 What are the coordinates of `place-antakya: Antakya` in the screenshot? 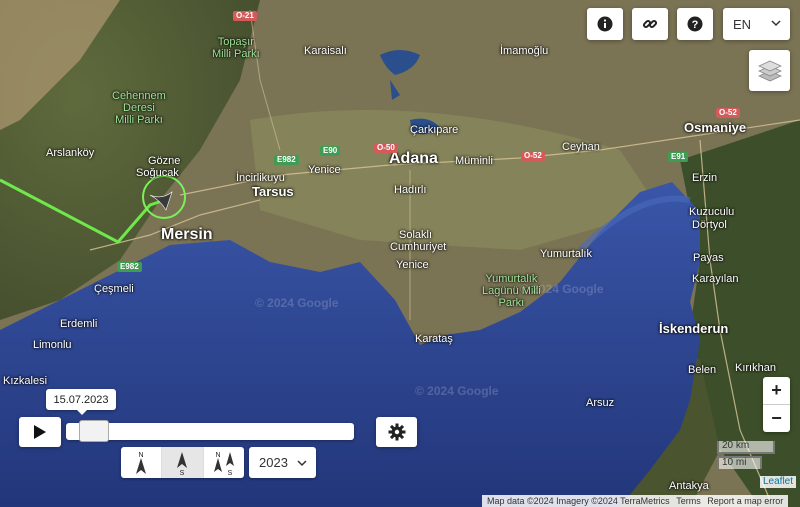 It's located at (689, 486).